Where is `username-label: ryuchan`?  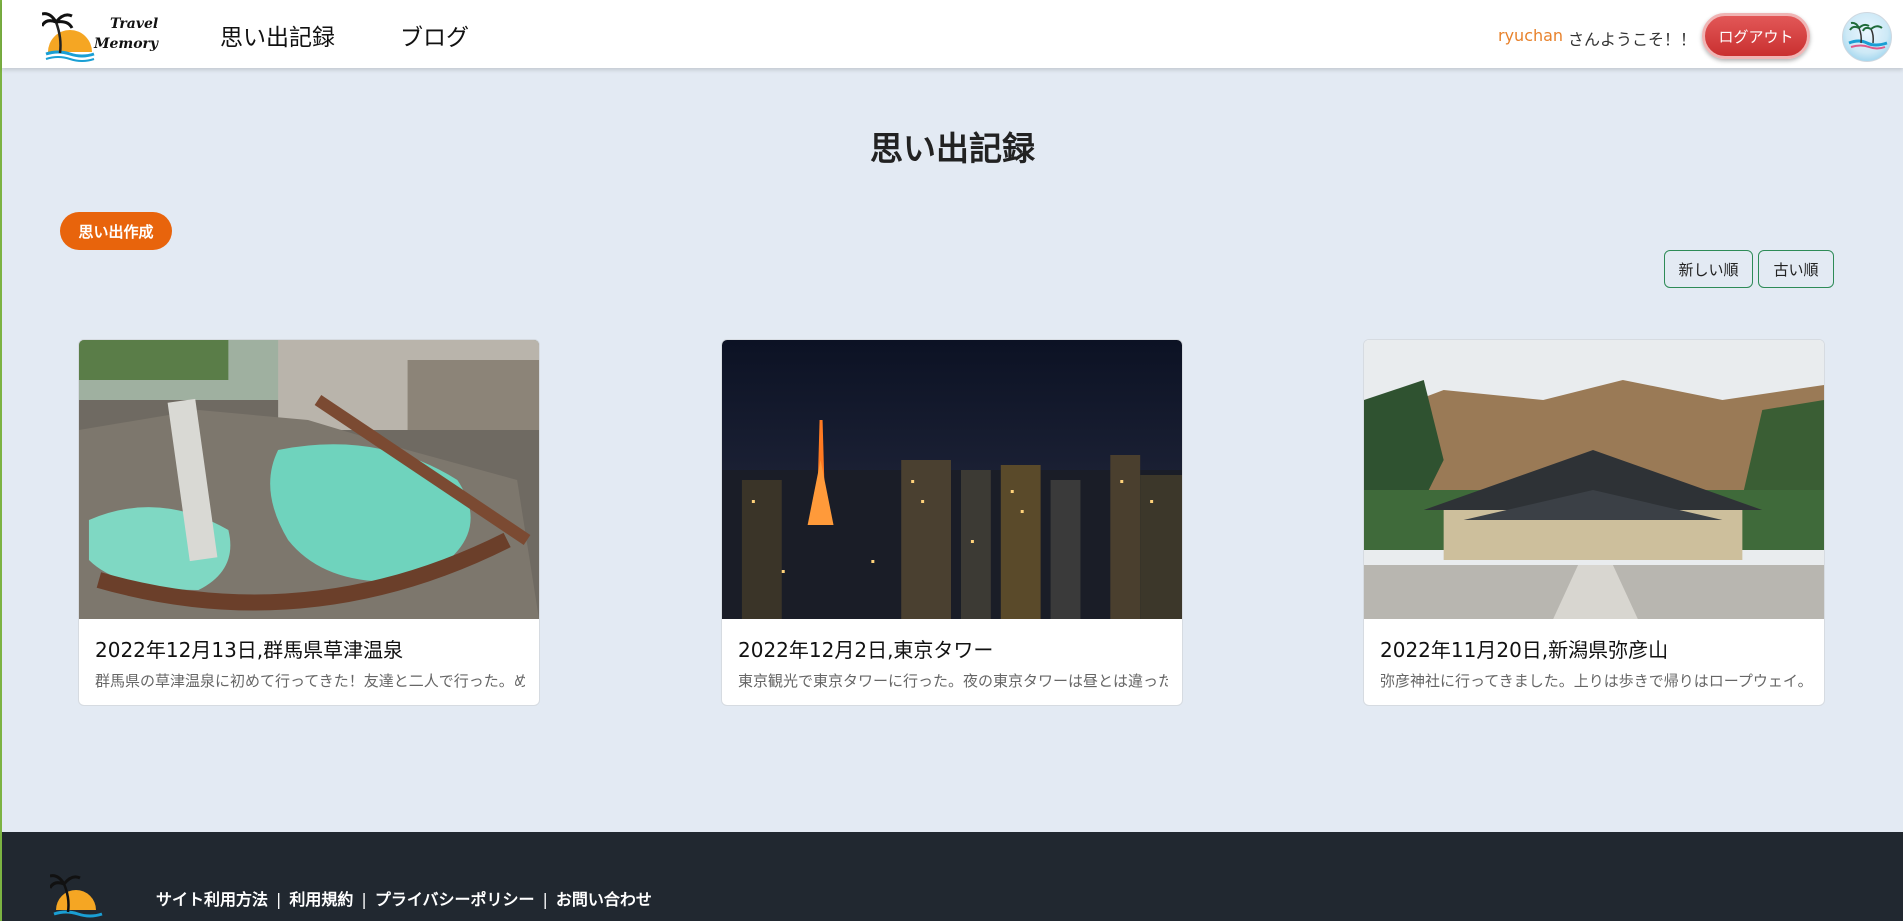 username-label: ryuchan is located at coordinates (1531, 35).